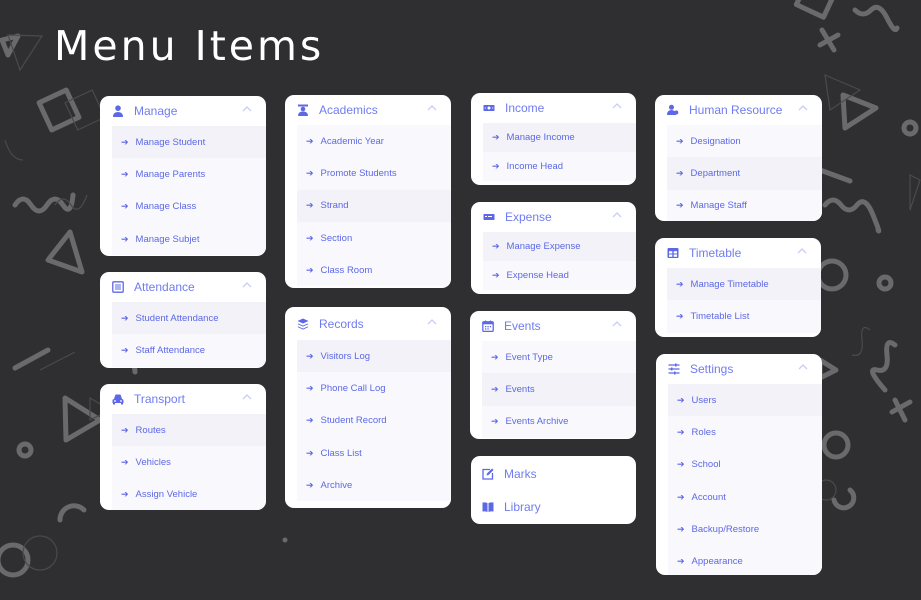  What do you see at coordinates (189, 494) in the screenshot?
I see `menu-item: ➔ Assign Vehicle` at bounding box center [189, 494].